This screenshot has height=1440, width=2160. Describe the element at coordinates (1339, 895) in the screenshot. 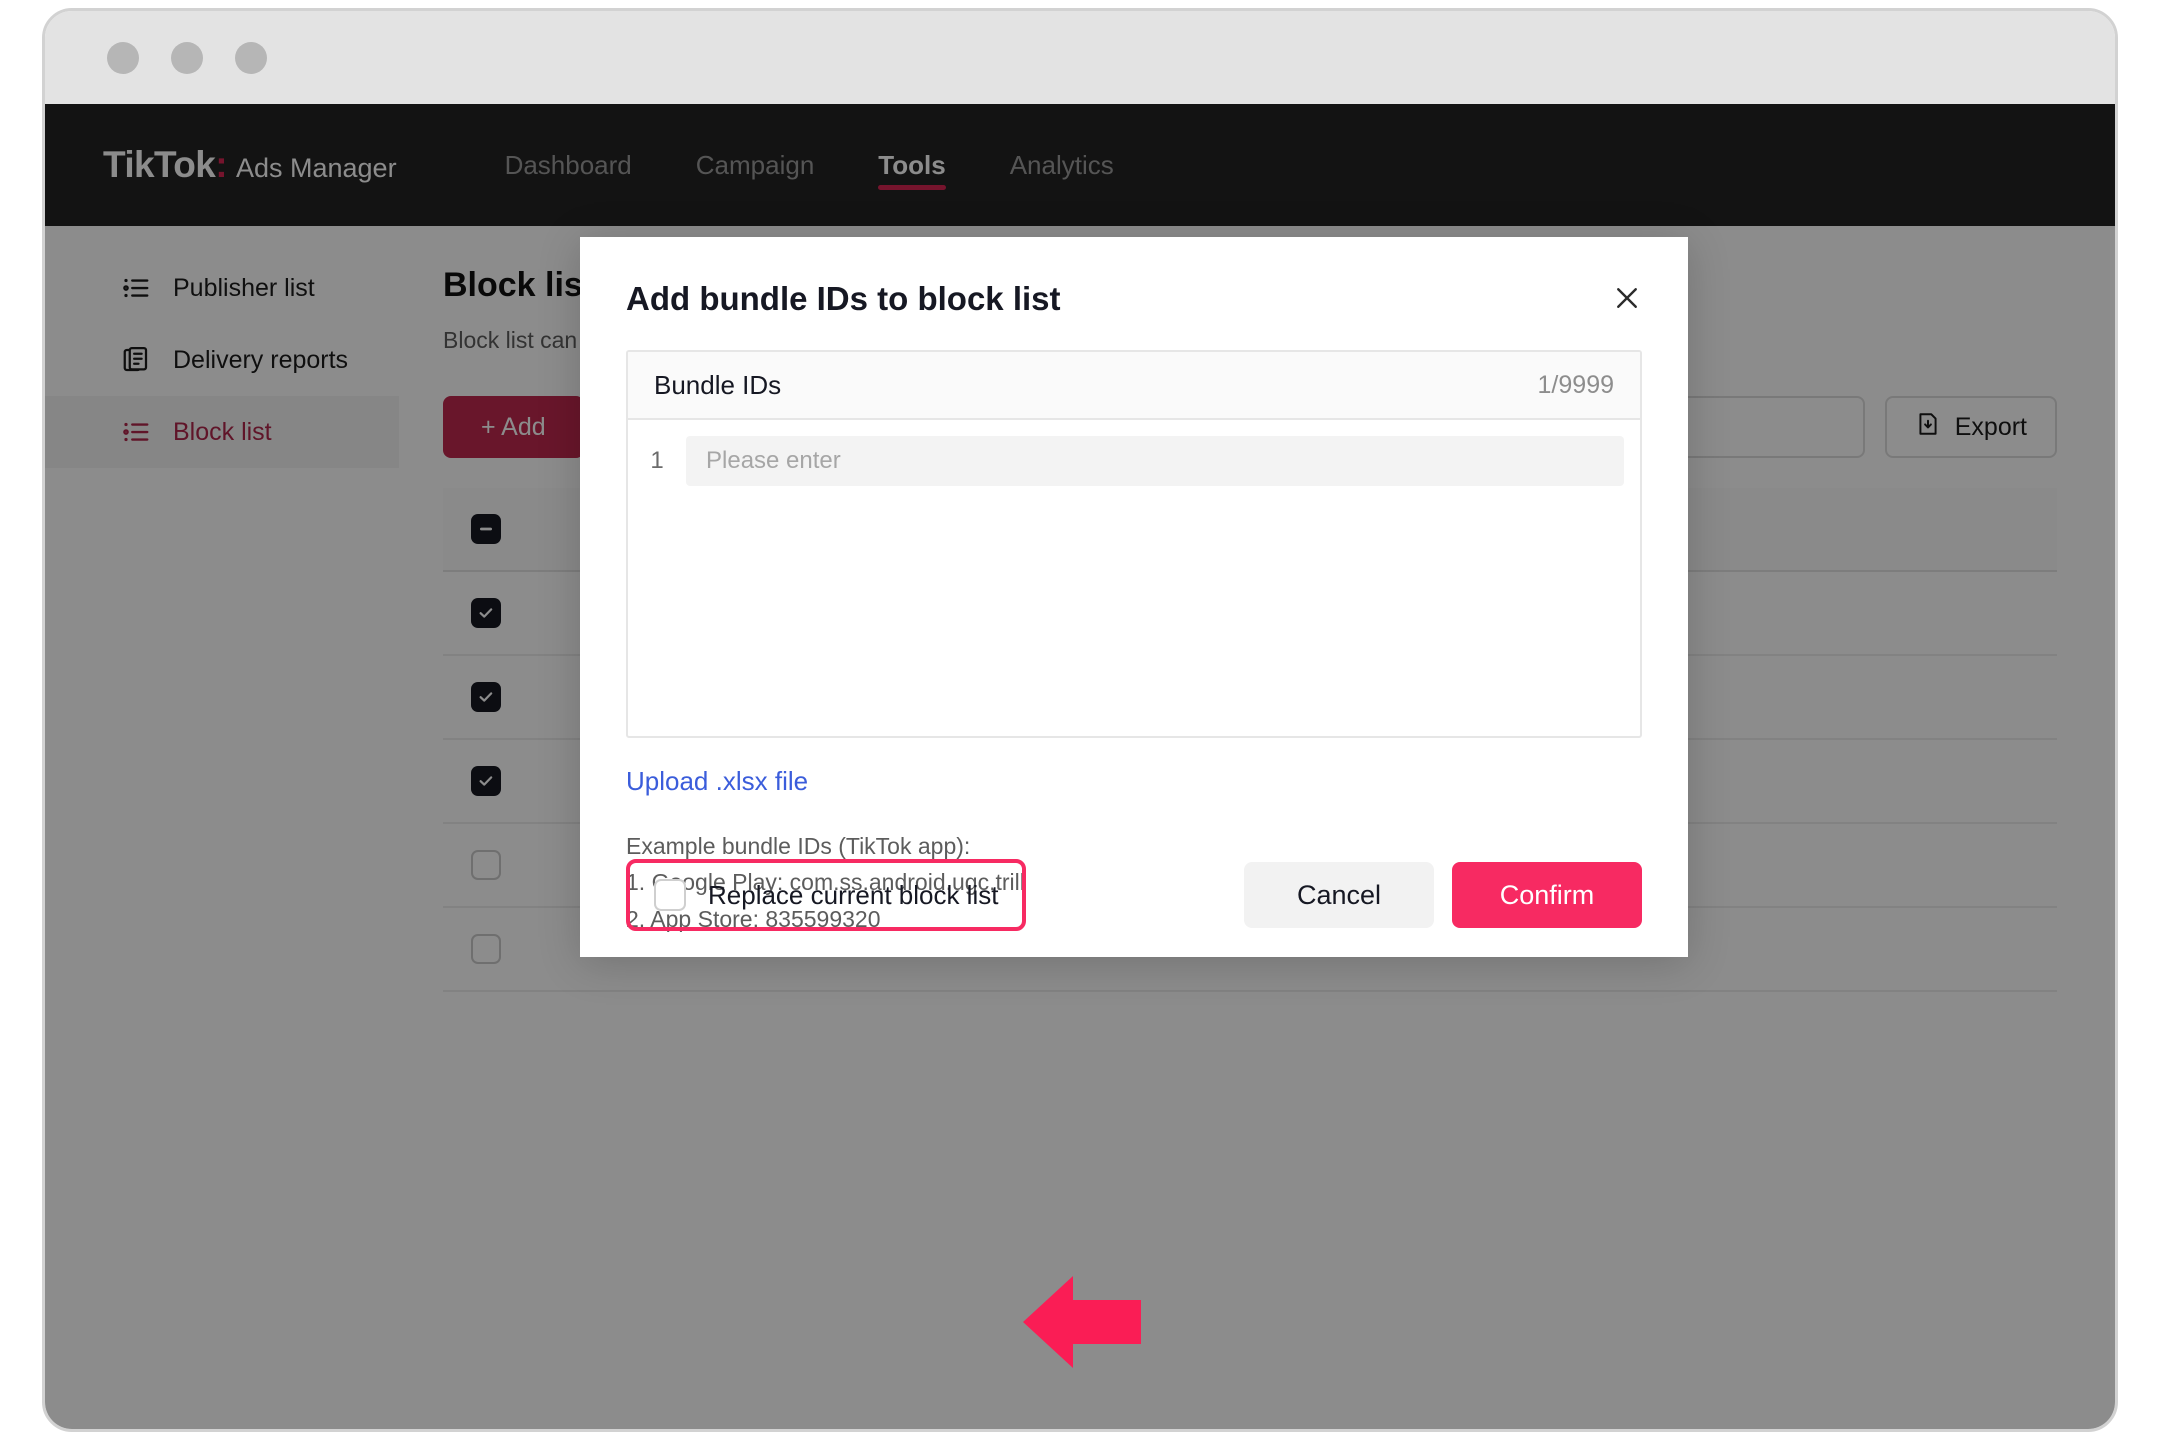

I see `cancel-button: Cancel` at that location.